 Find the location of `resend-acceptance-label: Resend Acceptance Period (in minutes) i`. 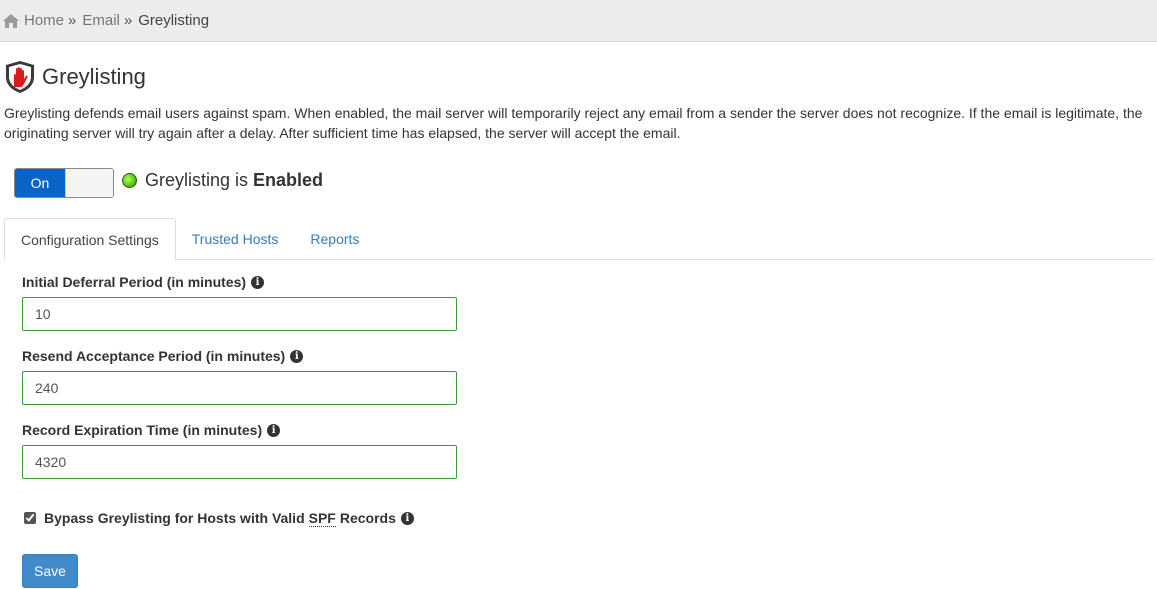

resend-acceptance-label: Resend Acceptance Period (in minutes) i is located at coordinates (239, 356).